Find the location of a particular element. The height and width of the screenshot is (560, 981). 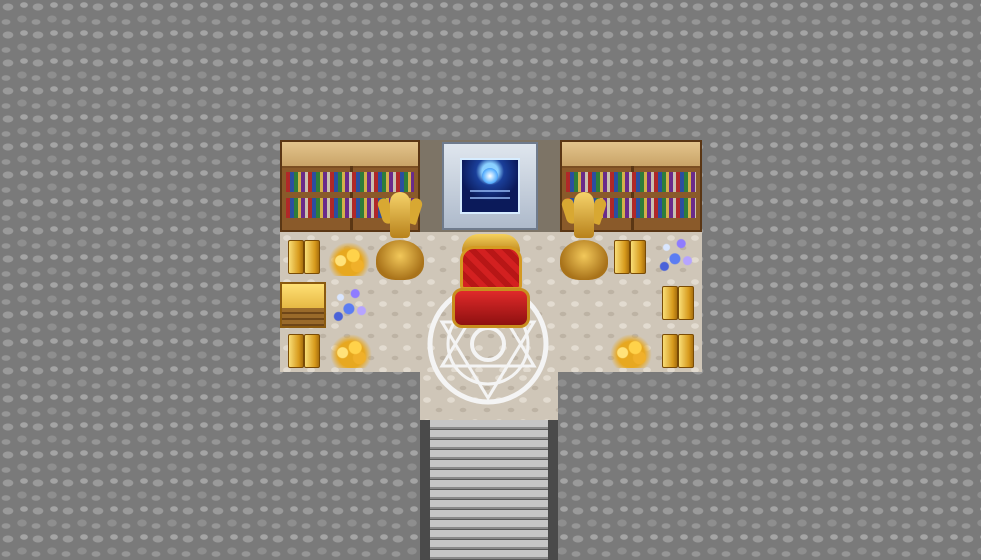

portal-screen is located at coordinates (490, 186).